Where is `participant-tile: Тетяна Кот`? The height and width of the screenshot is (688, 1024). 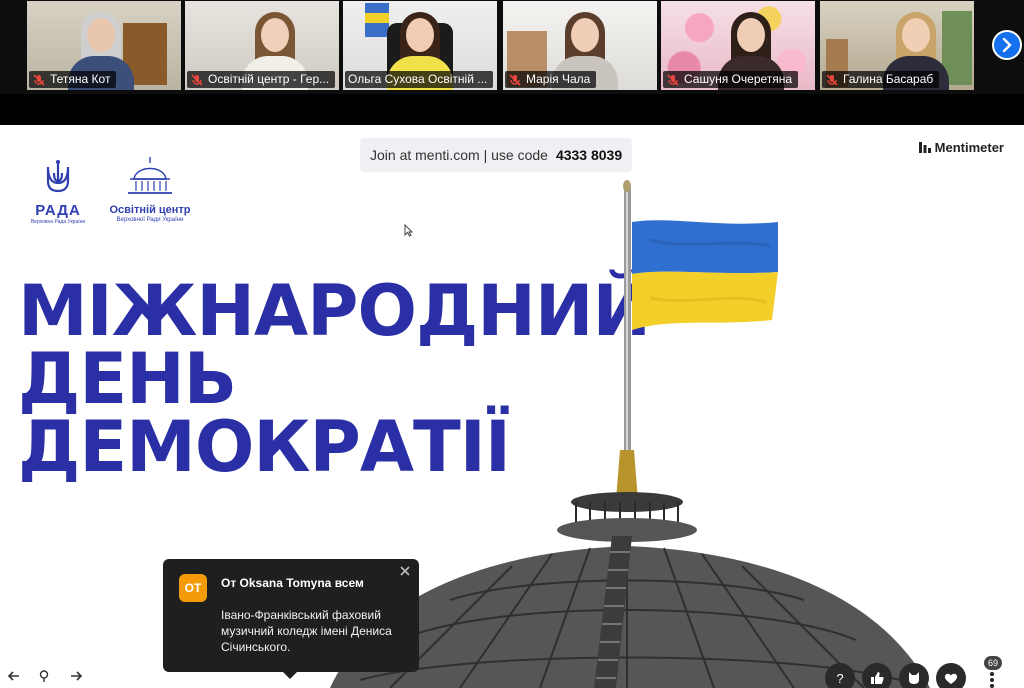 participant-tile: Тетяна Кот is located at coordinates (104, 45).